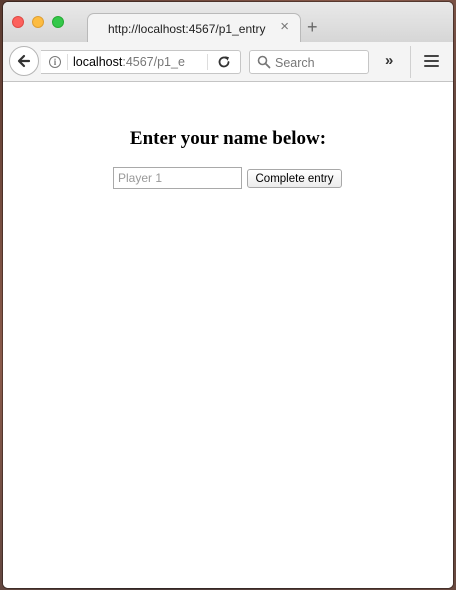 The image size is (456, 590). What do you see at coordinates (264, 62) in the screenshot?
I see `search-icon` at bounding box center [264, 62].